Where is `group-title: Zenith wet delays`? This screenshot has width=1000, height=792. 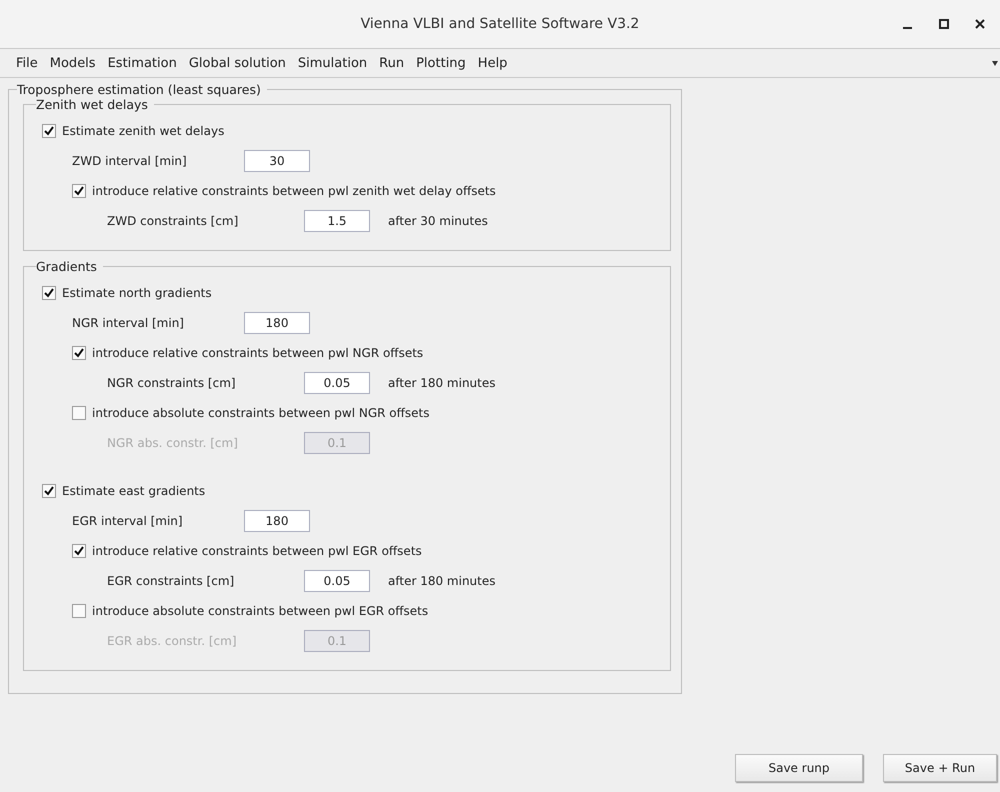
group-title: Zenith wet delays is located at coordinates (92, 104).